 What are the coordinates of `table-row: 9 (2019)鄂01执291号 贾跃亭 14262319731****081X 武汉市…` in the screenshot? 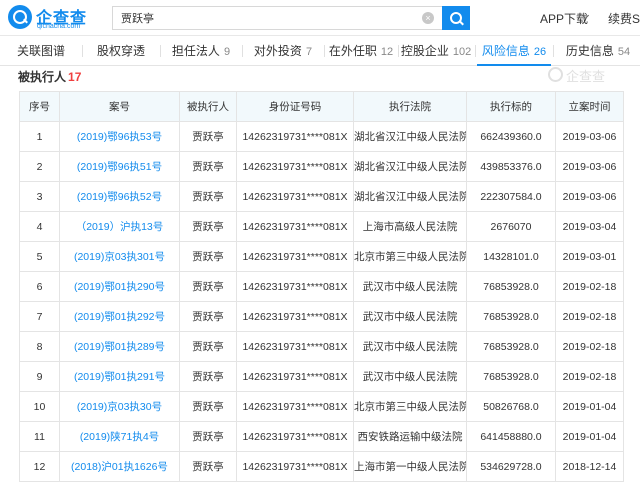 It's located at (321, 376).